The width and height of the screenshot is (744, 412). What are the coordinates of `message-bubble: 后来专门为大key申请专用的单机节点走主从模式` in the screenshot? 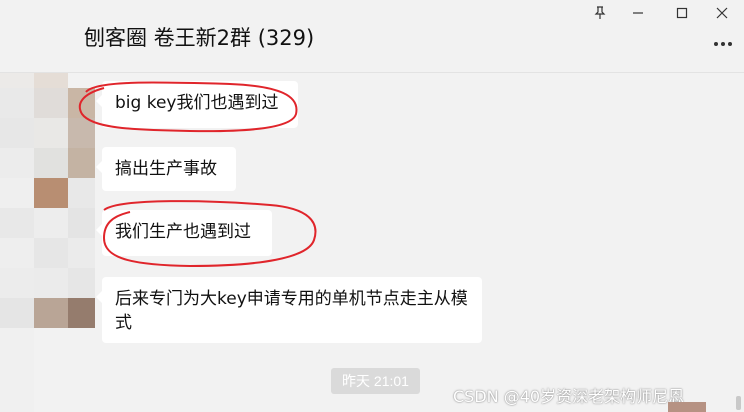 It's located at (289, 310).